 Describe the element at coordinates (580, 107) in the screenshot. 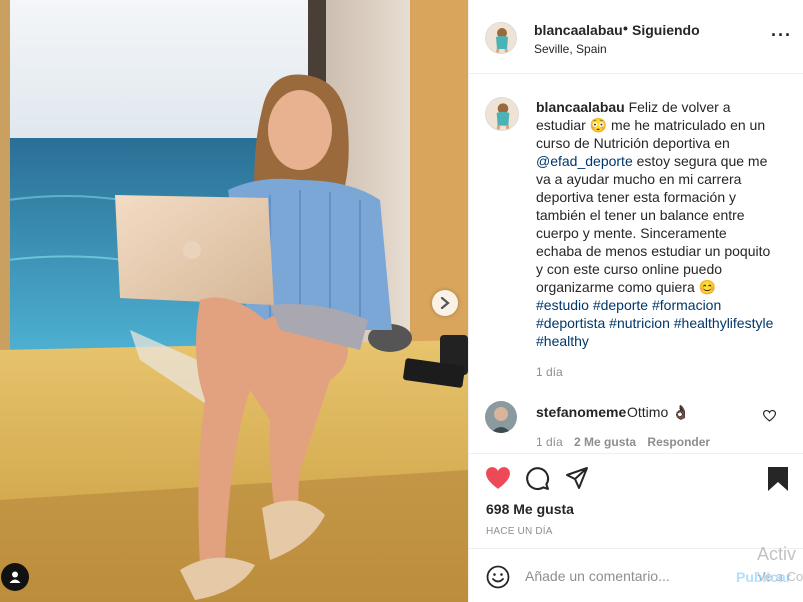

I see `caption-username: blancaalabau` at that location.